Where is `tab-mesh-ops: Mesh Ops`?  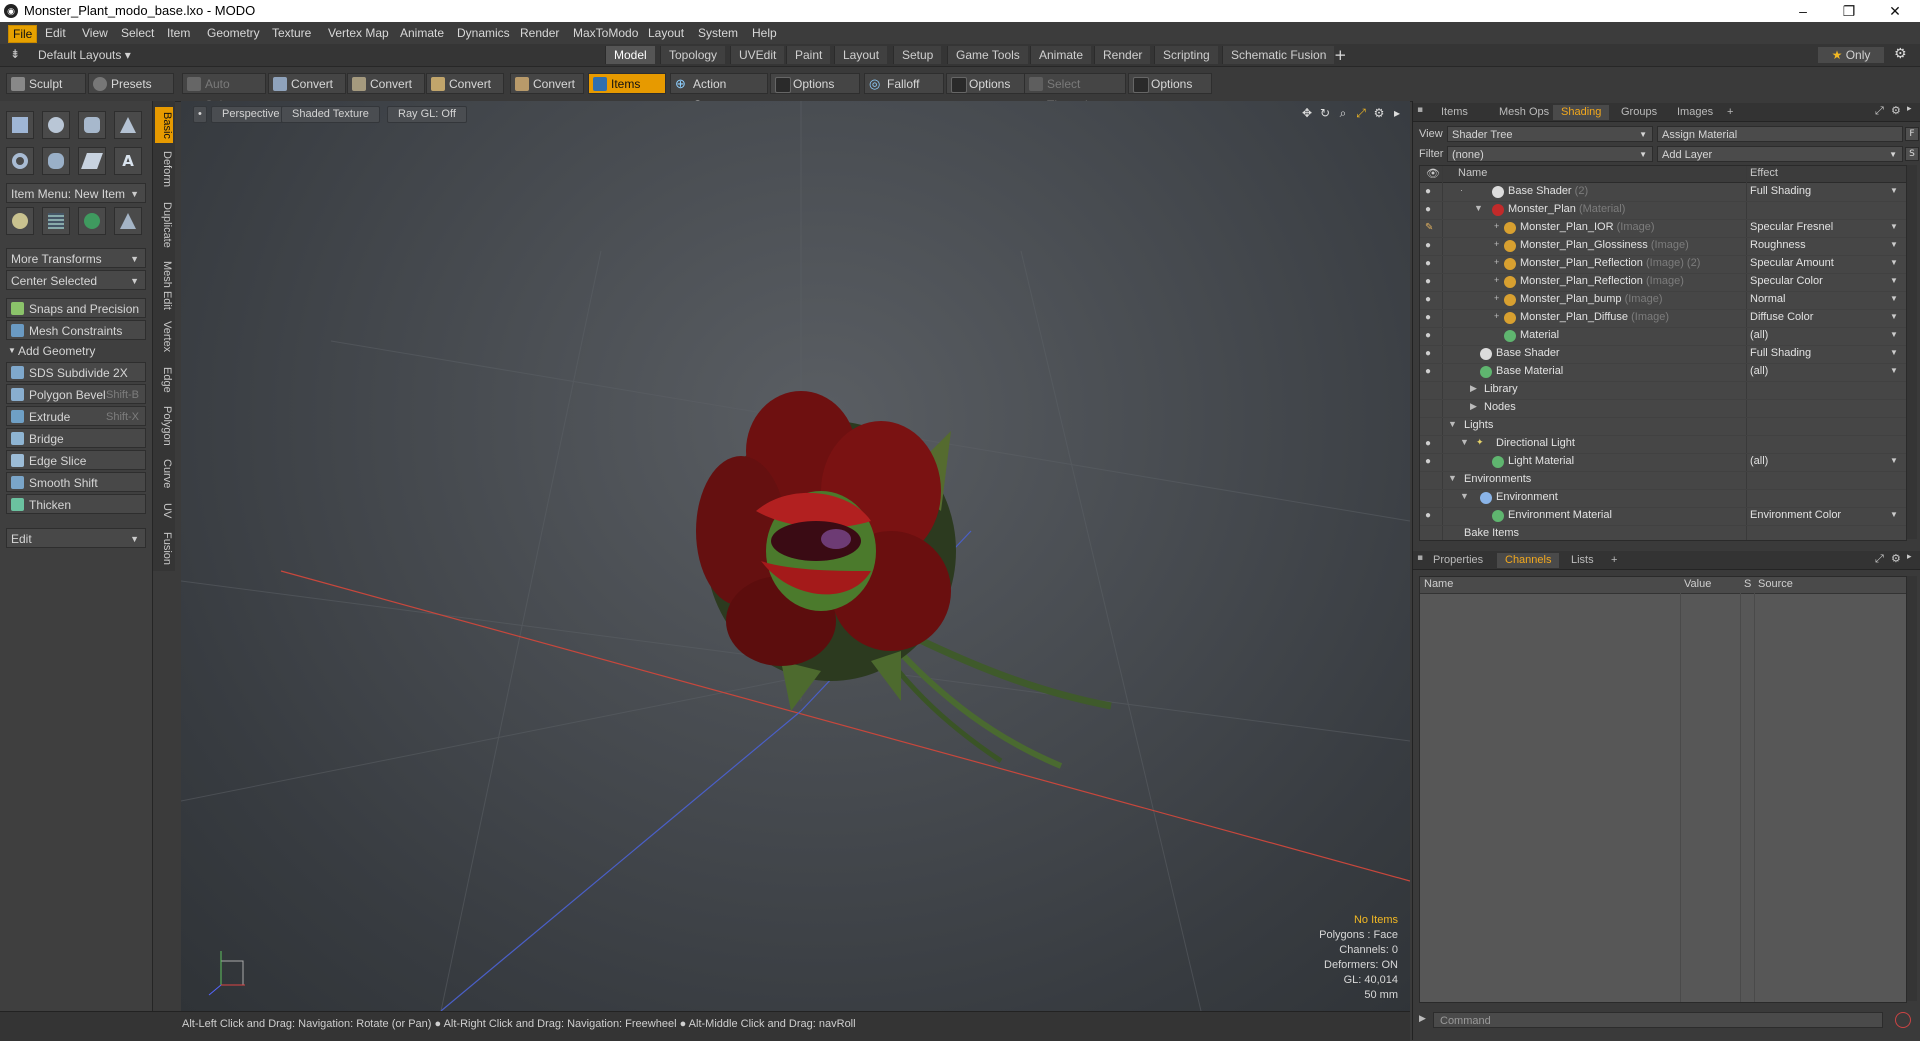
tab-mesh-ops: Mesh Ops is located at coordinates (1524, 112).